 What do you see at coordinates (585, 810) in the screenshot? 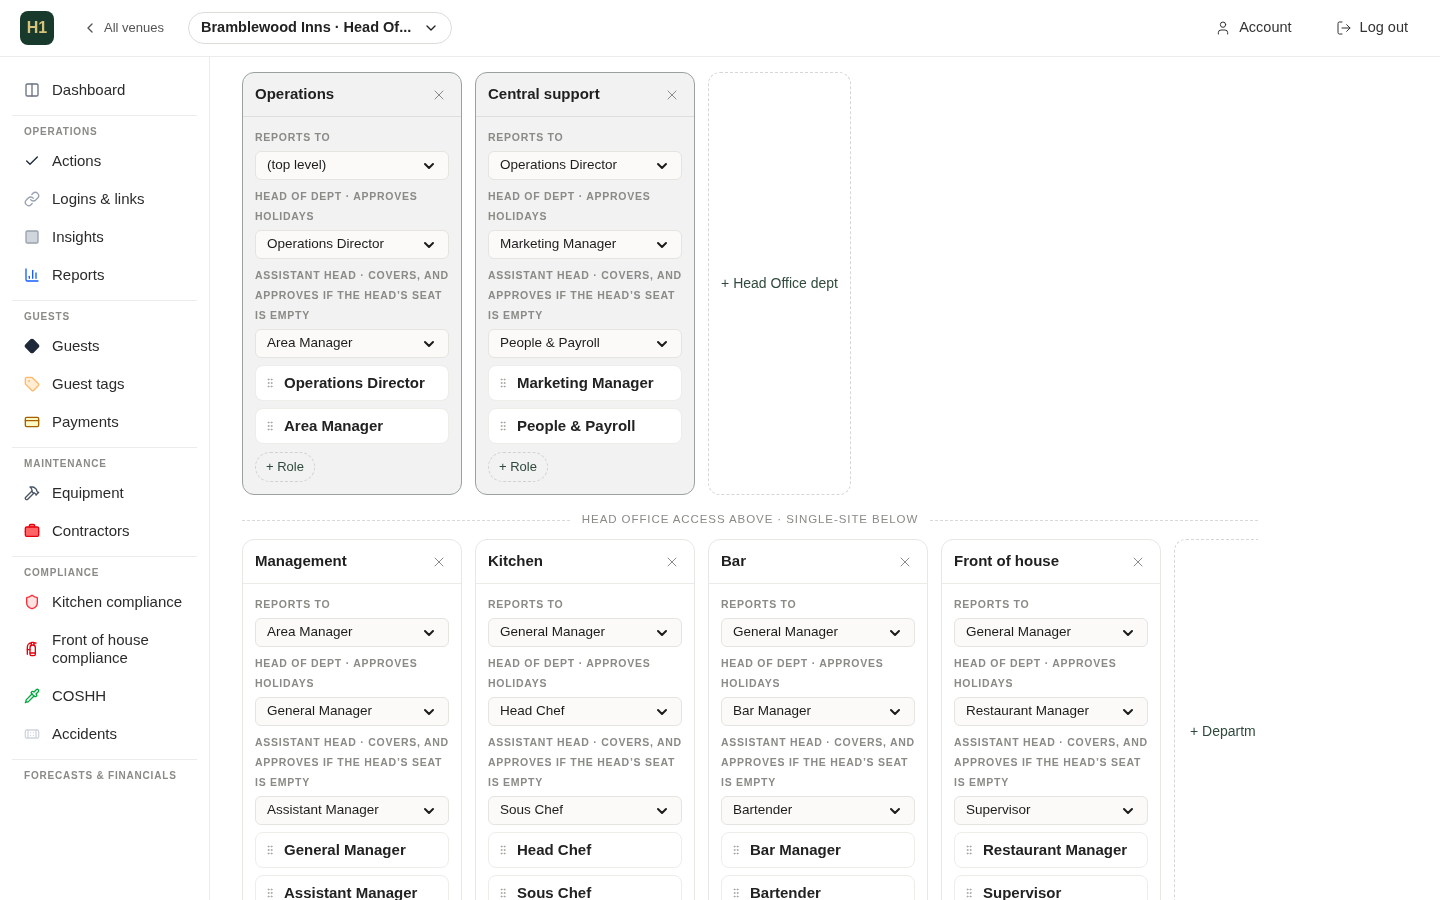
I see `select-field: Sous Chef` at bounding box center [585, 810].